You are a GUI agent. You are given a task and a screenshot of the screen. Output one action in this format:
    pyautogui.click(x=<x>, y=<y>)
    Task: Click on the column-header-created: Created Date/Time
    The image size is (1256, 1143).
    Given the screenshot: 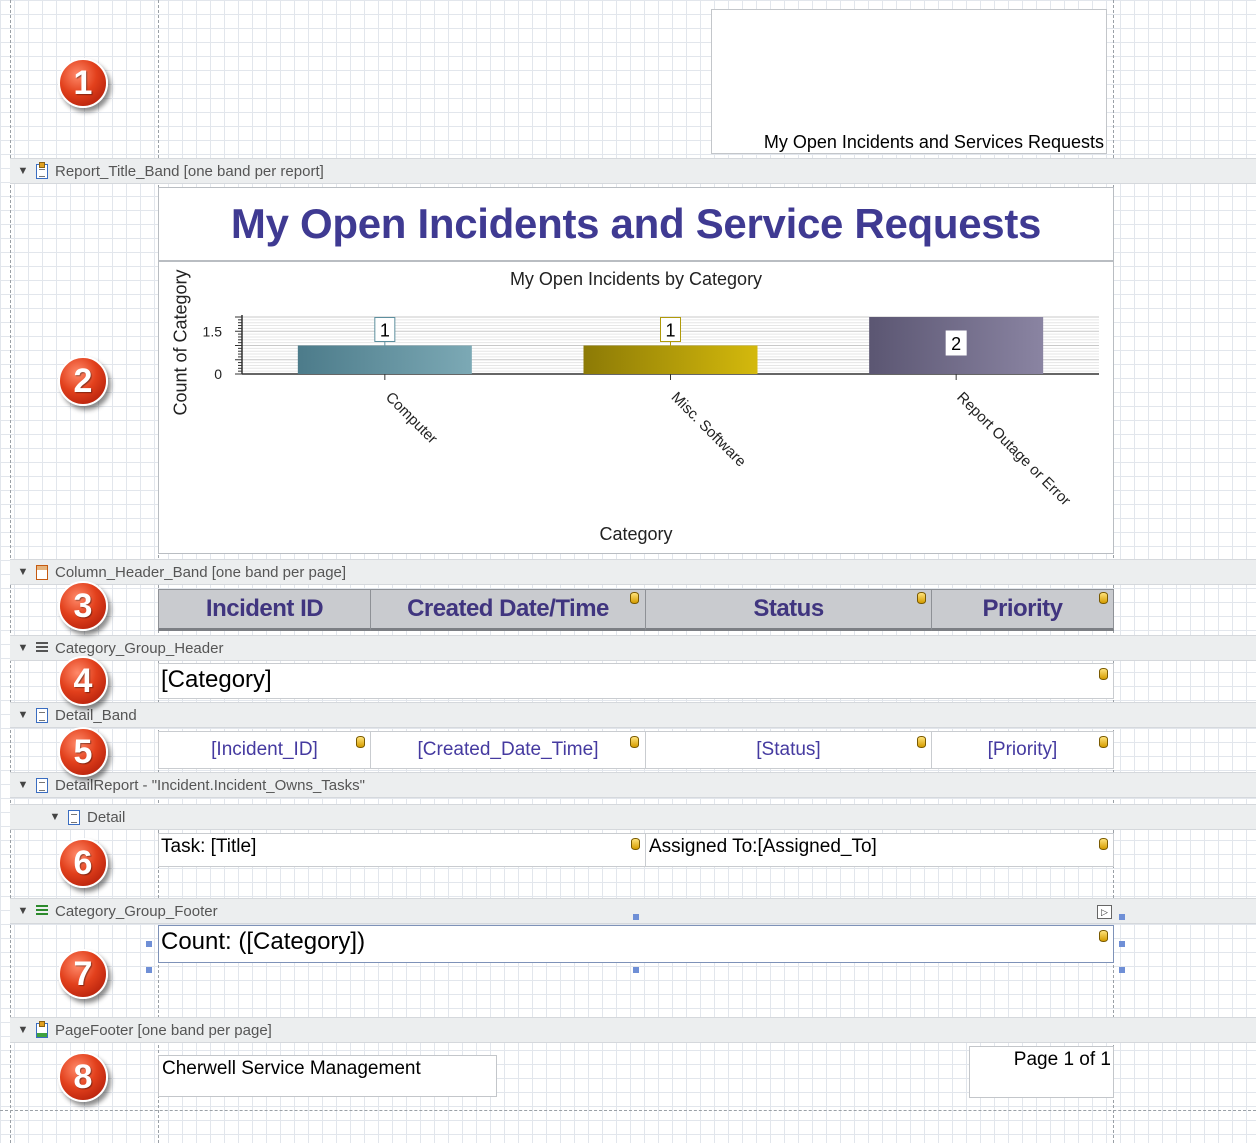 What is the action you would take?
    pyautogui.click(x=508, y=610)
    